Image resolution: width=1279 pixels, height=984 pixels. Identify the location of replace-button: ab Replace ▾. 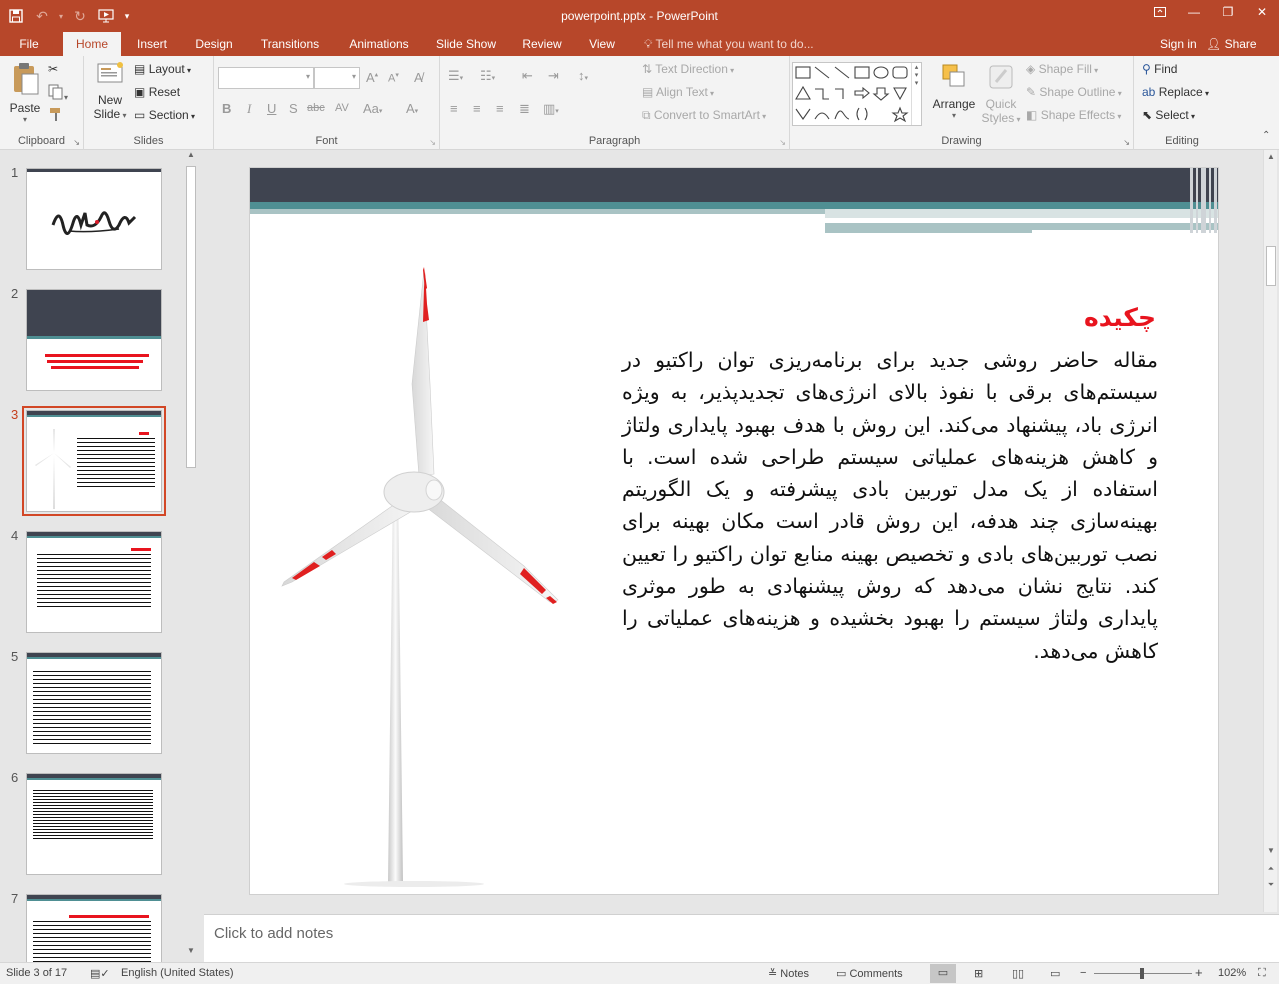
(1175, 92).